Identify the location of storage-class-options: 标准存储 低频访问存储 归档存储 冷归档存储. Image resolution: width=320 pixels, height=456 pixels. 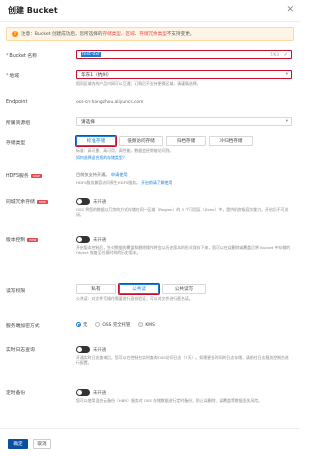
(183, 141).